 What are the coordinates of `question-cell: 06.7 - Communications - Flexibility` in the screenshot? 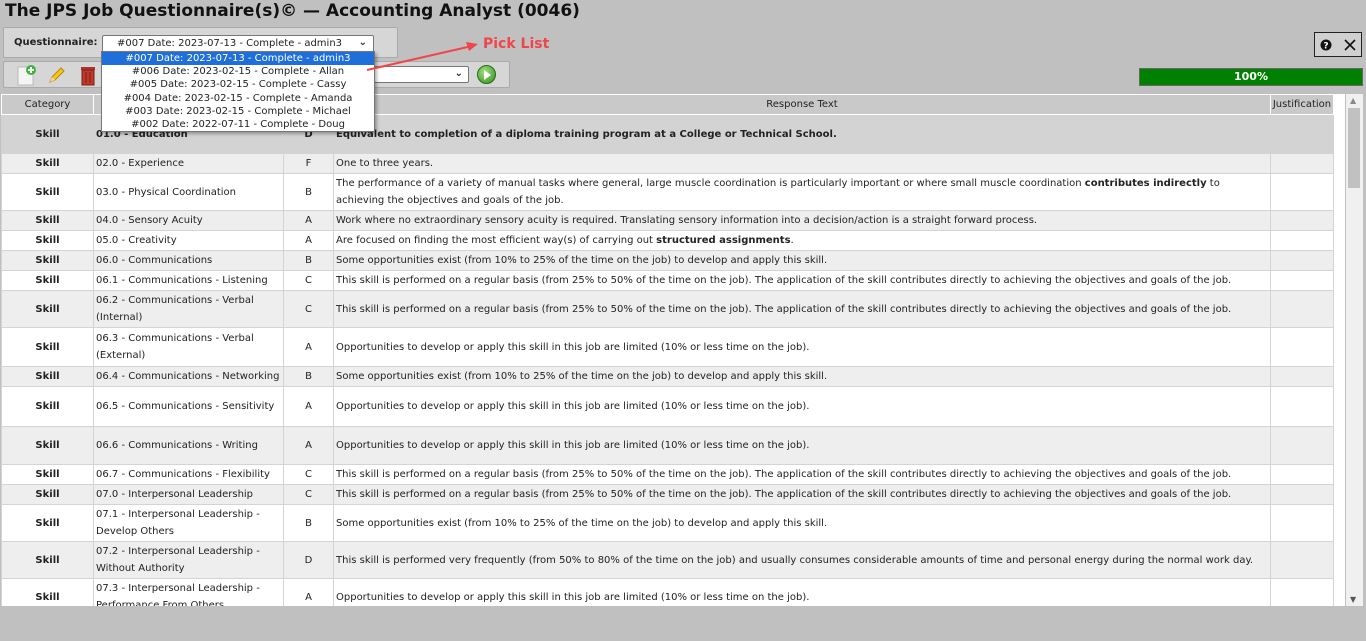 It's located at (188, 474).